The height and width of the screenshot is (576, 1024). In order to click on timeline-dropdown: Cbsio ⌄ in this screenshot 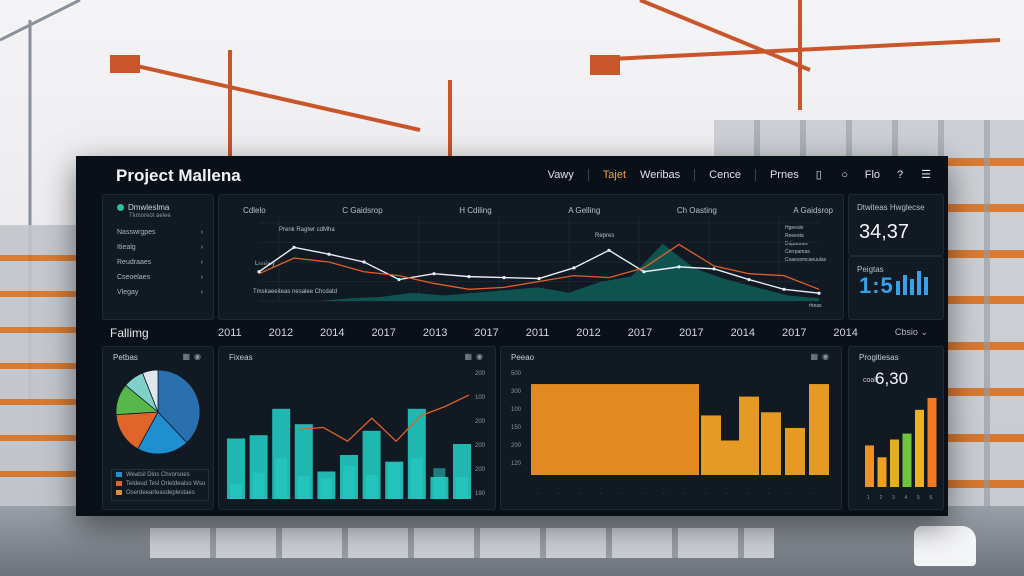, I will do `click(911, 332)`.